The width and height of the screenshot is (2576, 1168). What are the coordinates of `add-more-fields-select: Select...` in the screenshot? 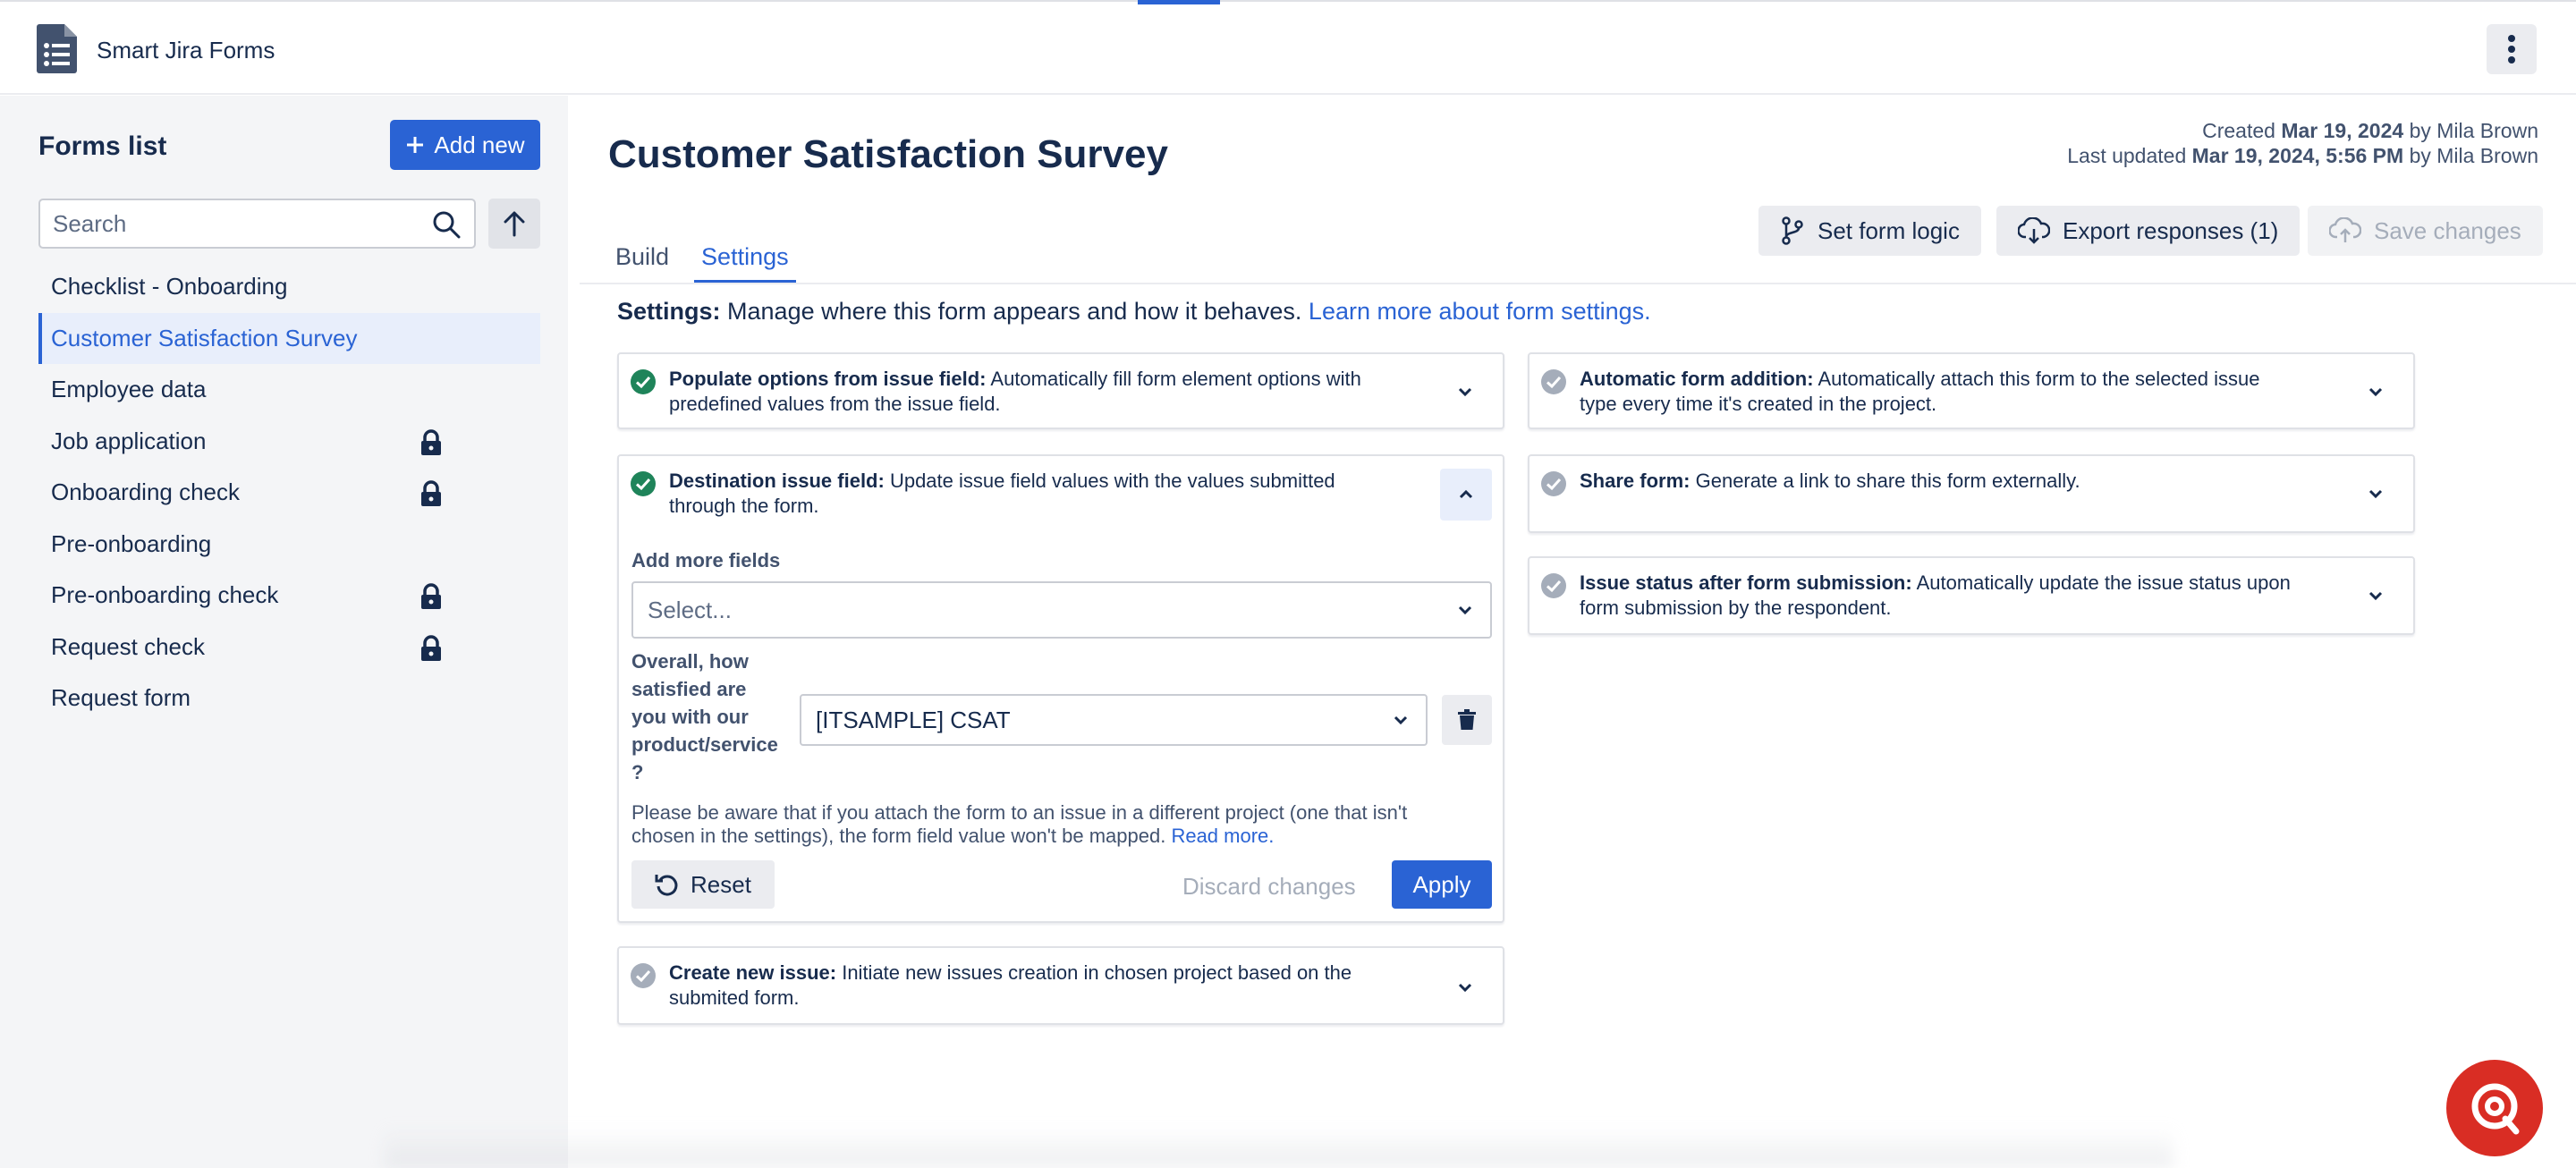 It's located at (1061, 610).